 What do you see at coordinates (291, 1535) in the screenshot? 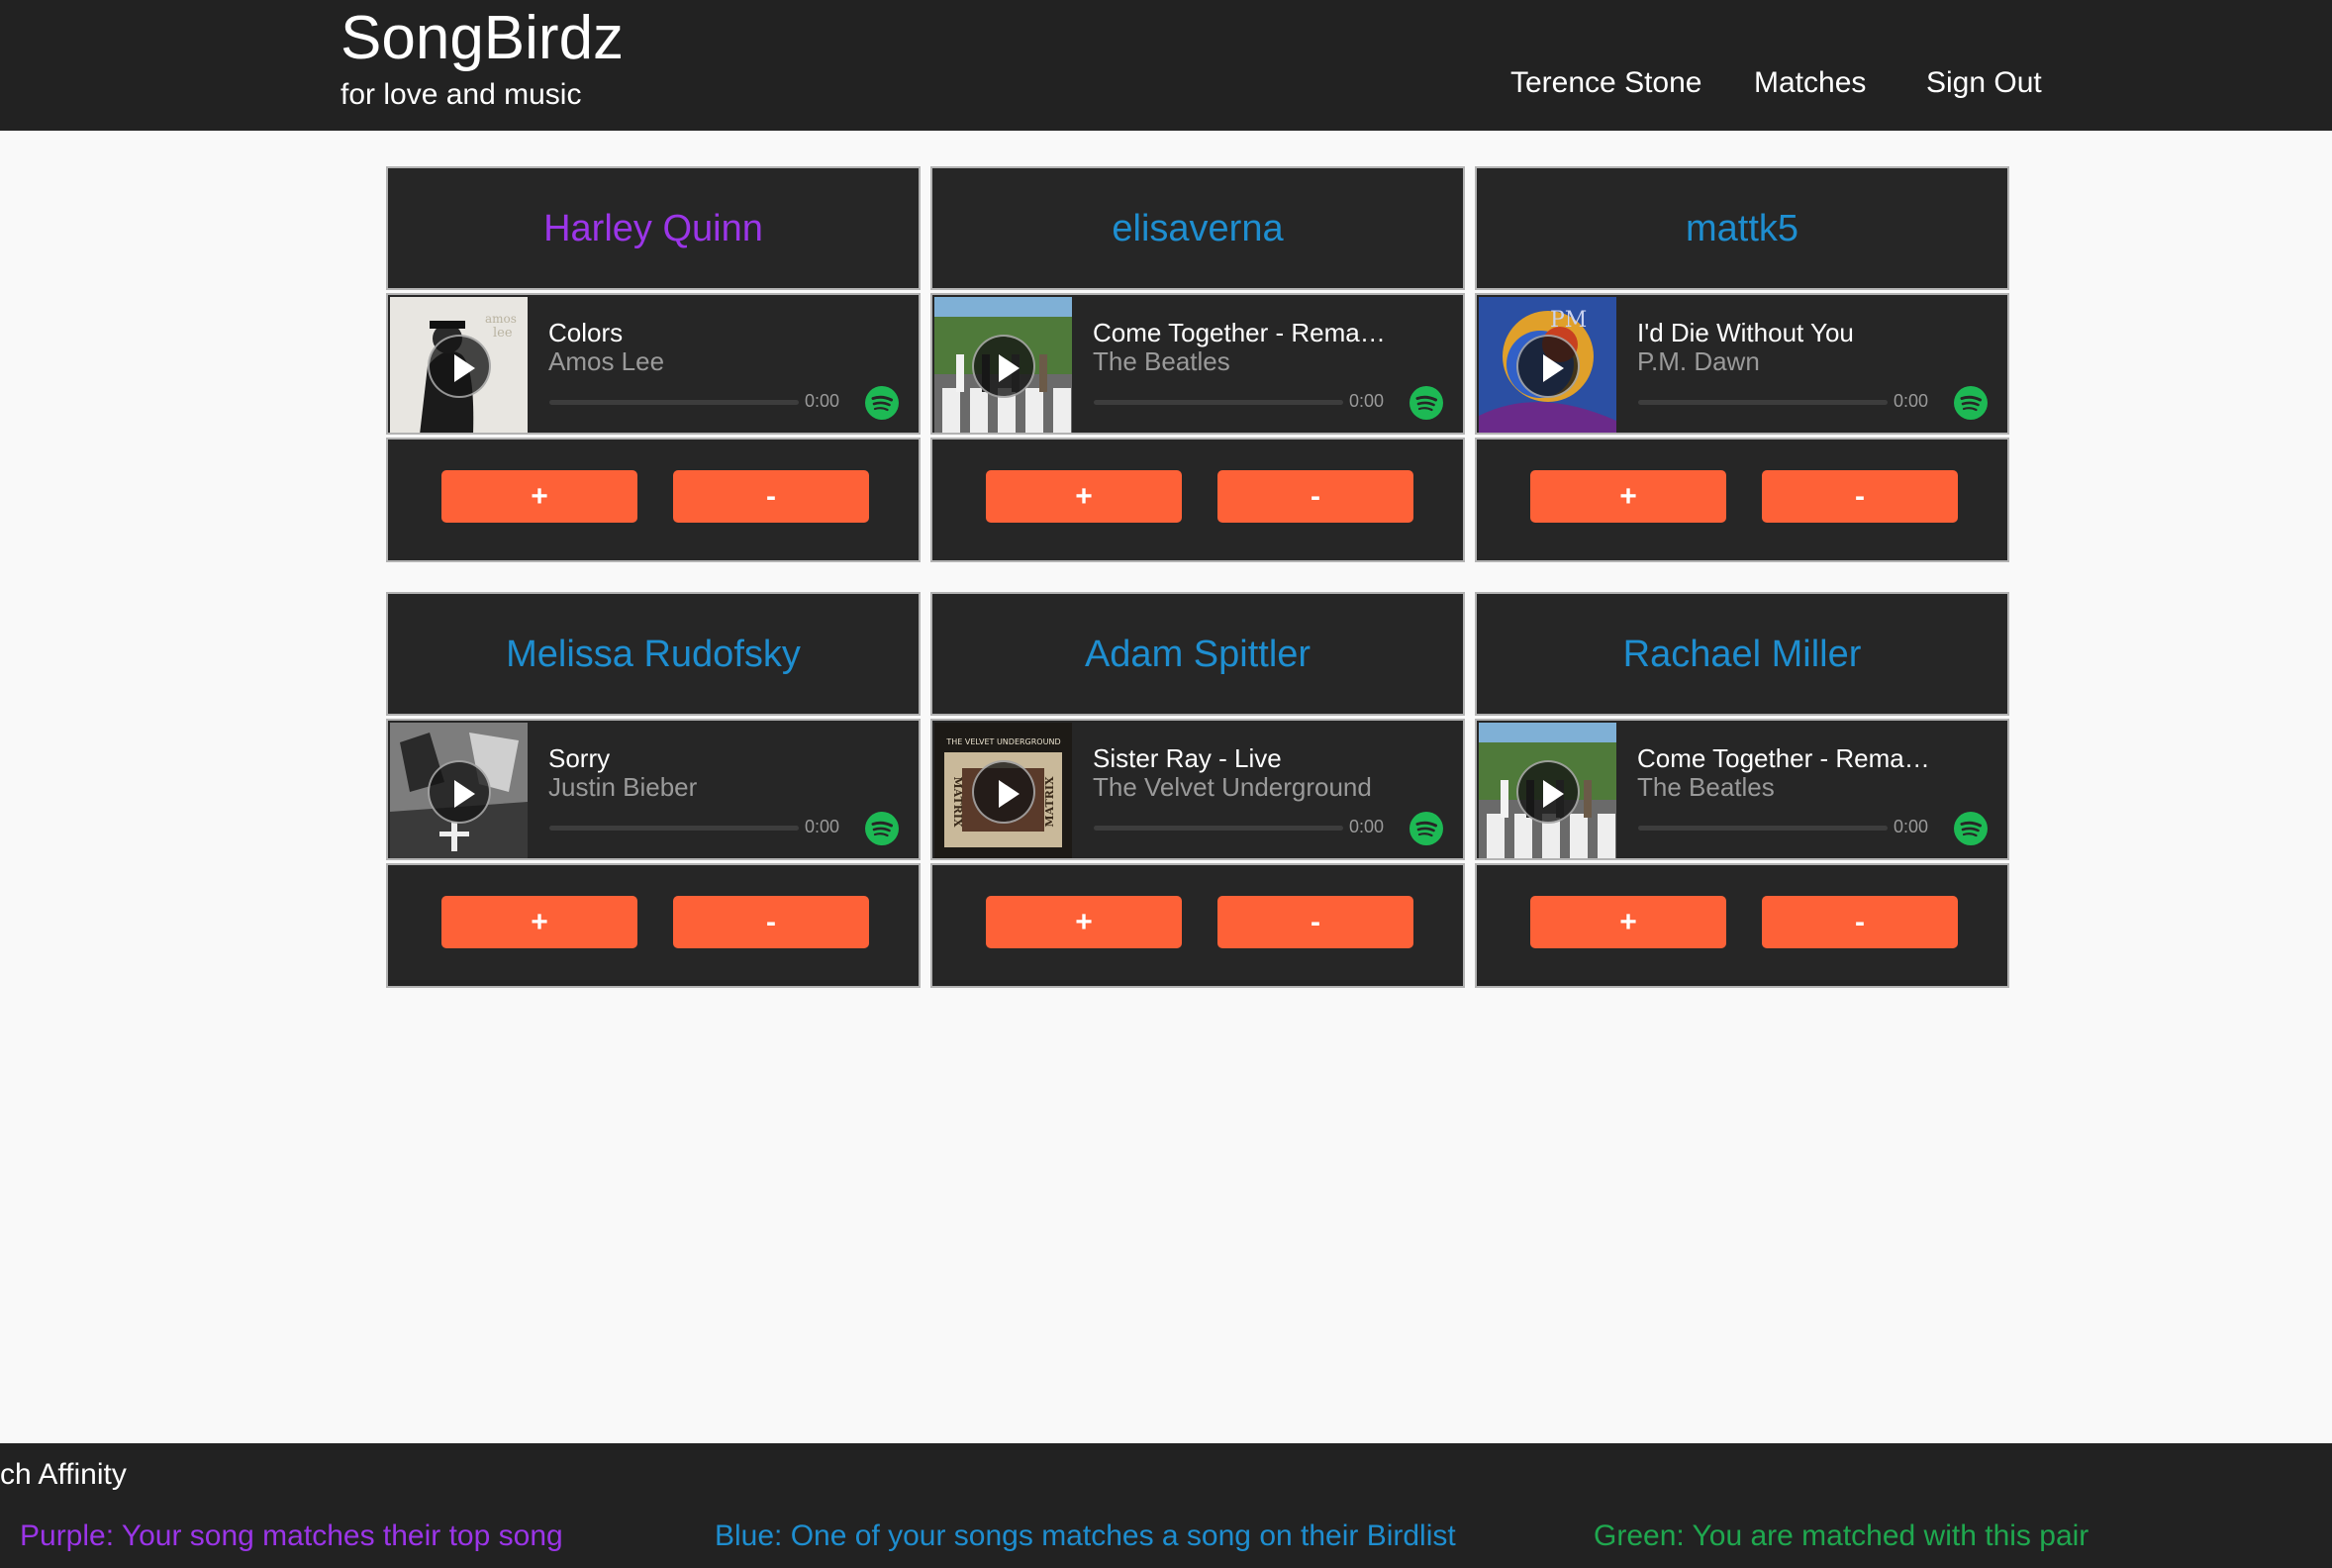
I see `legend-purple: Purple: Your song matches their top song` at bounding box center [291, 1535].